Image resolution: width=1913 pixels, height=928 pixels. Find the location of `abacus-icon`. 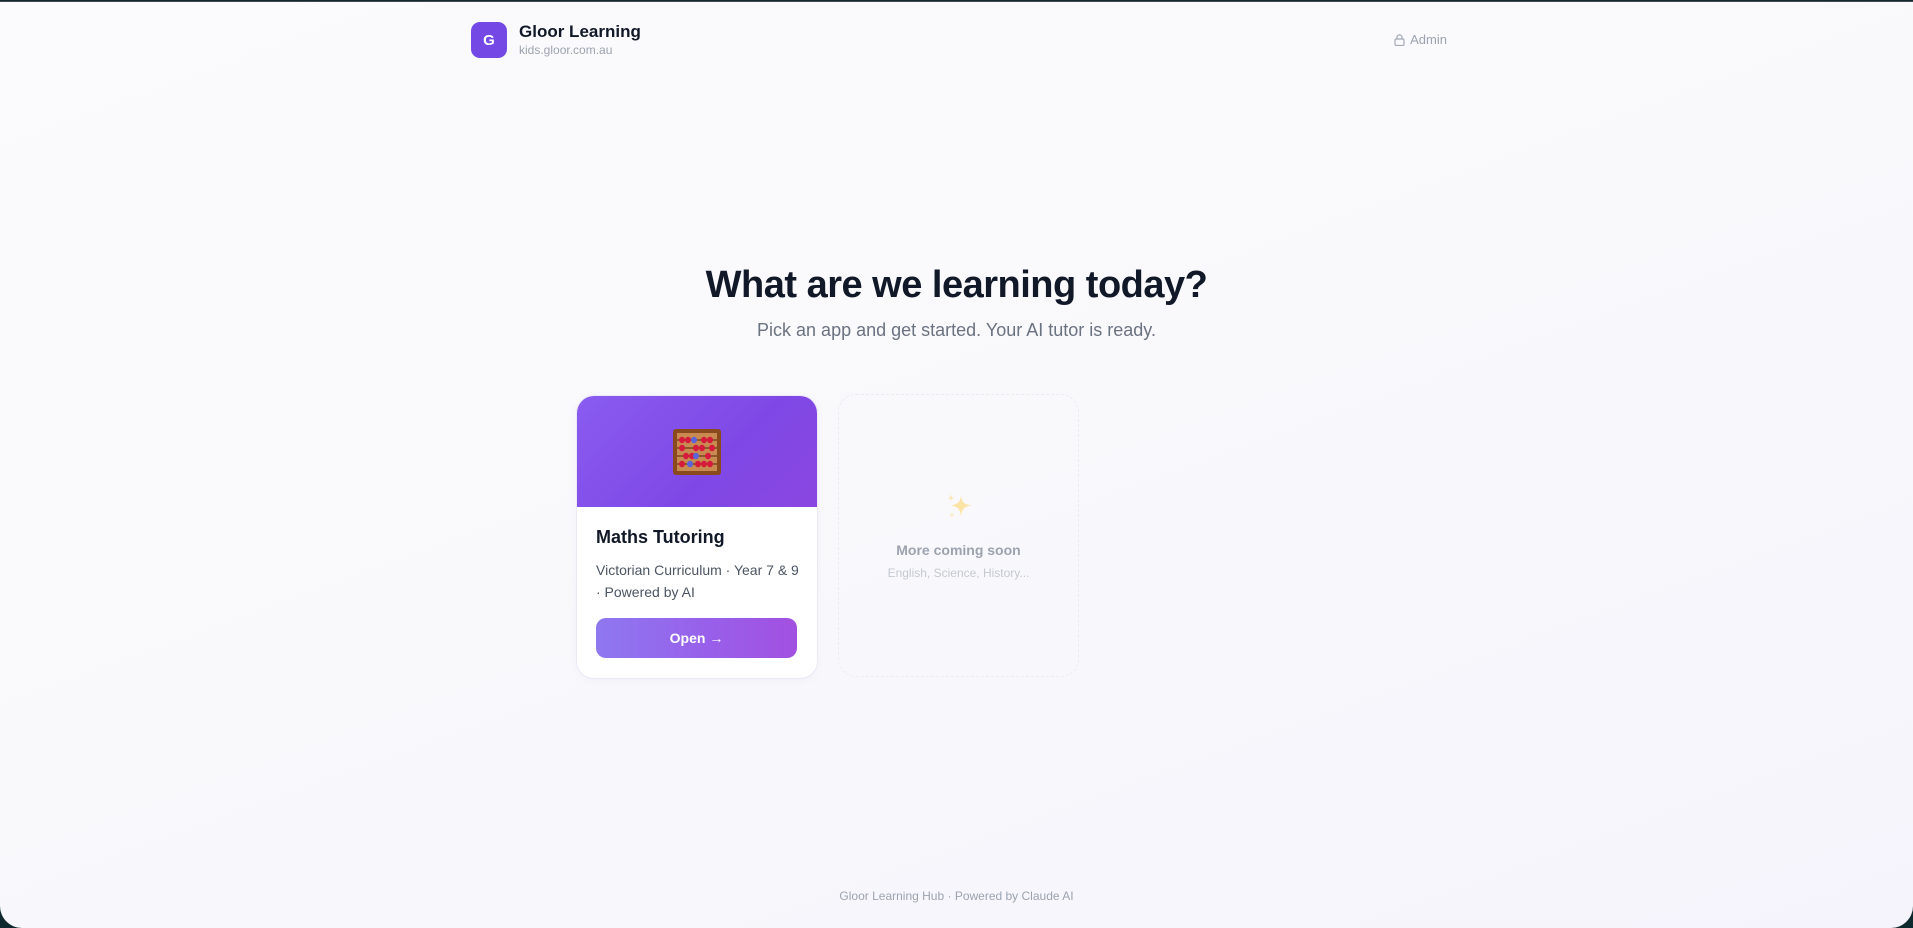

abacus-icon is located at coordinates (697, 452).